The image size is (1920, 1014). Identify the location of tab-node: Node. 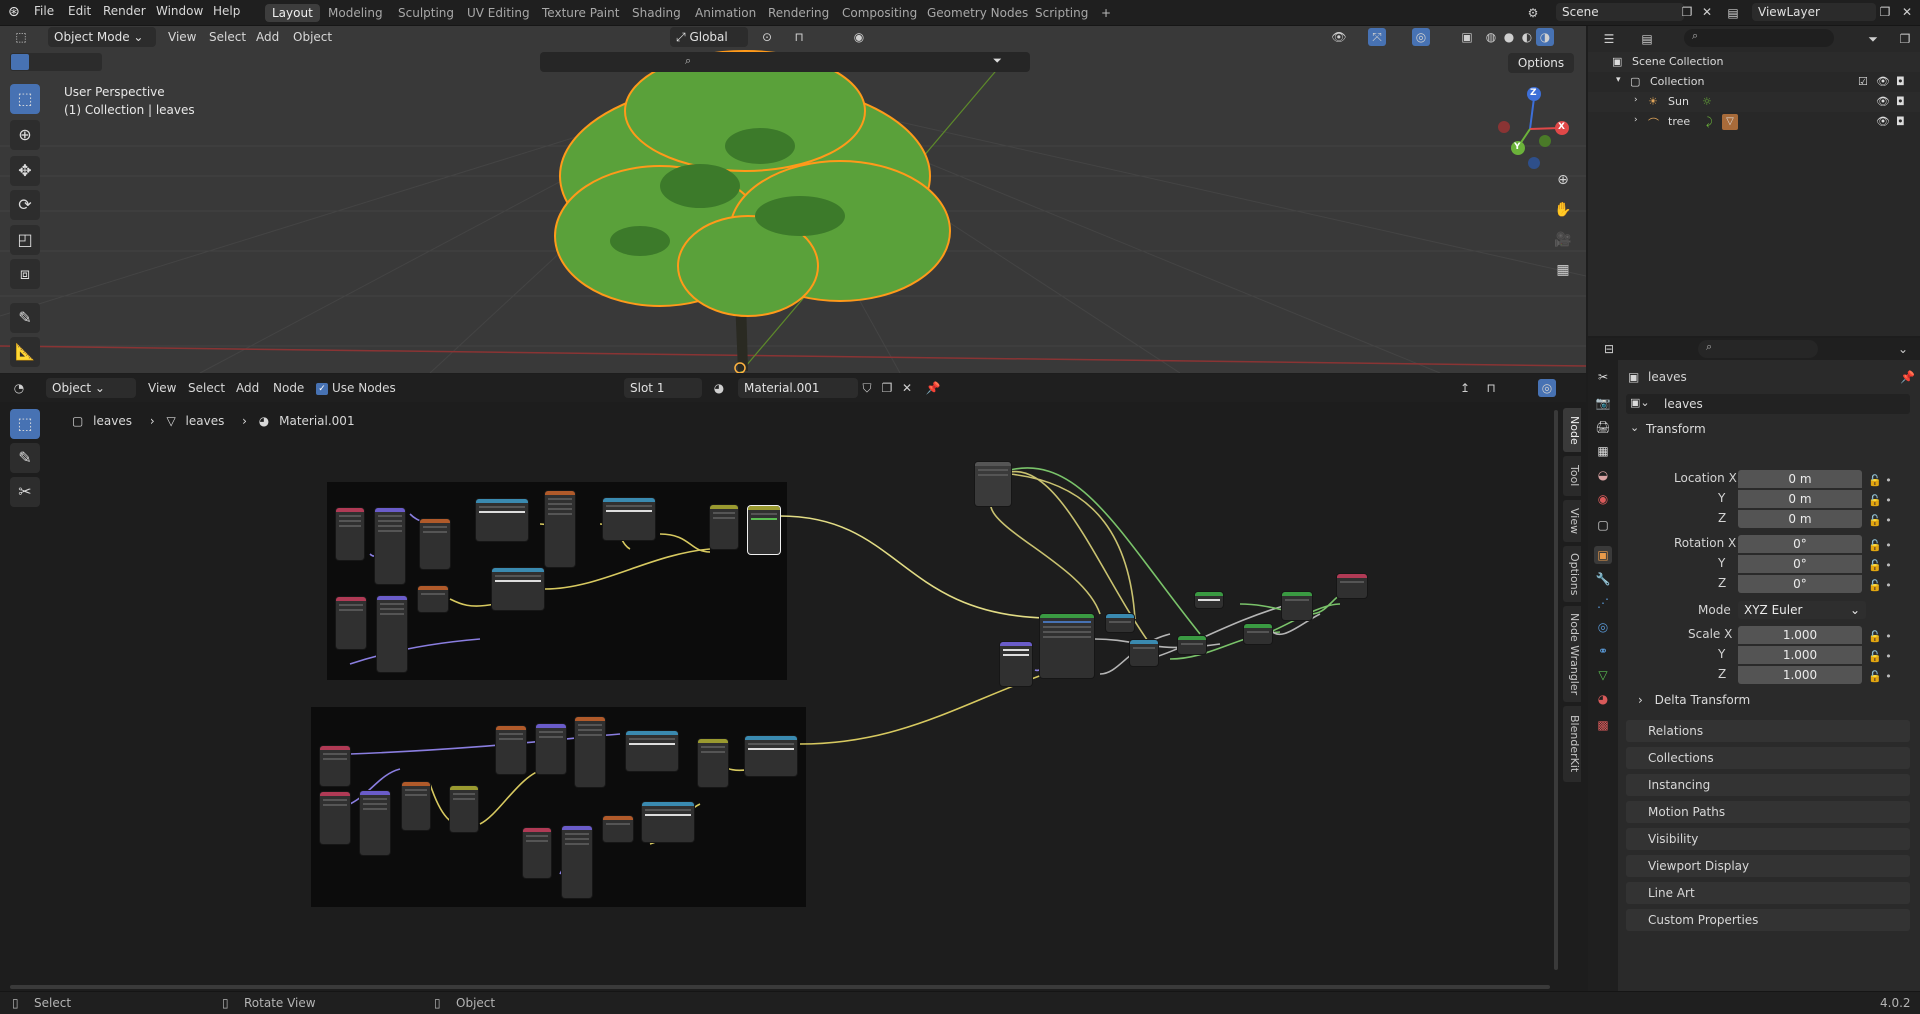
(1572, 430).